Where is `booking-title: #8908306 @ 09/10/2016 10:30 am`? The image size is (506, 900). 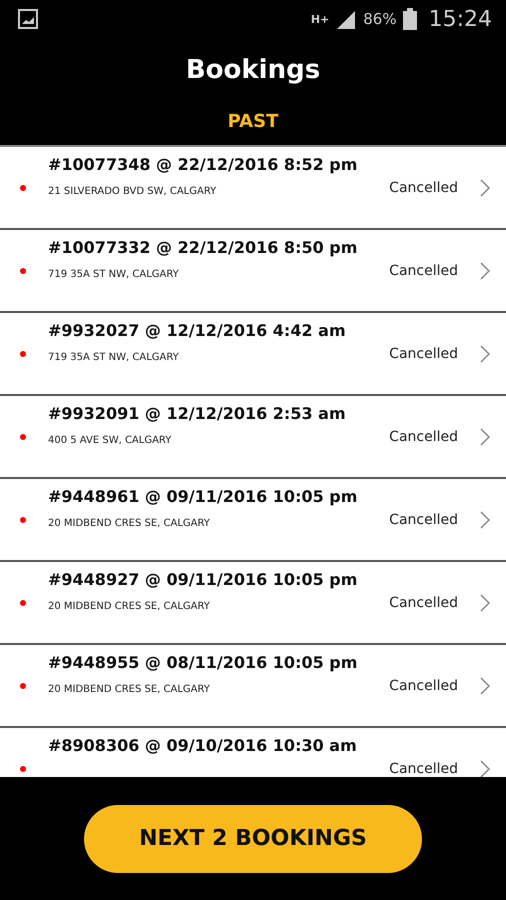
booking-title: #8908306 @ 09/10/2016 10:30 am is located at coordinates (203, 745).